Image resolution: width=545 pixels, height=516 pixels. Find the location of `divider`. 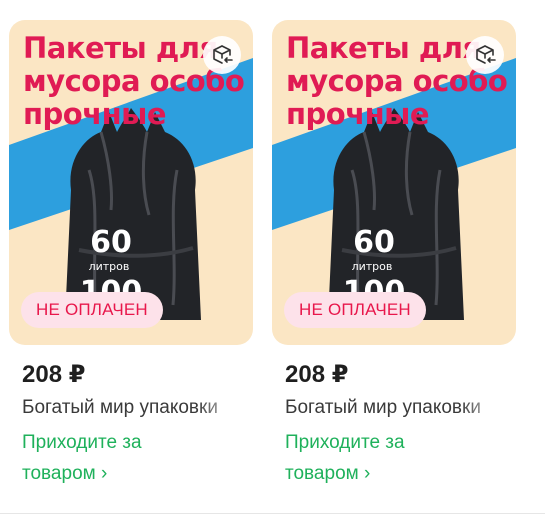

divider is located at coordinates (272, 513).